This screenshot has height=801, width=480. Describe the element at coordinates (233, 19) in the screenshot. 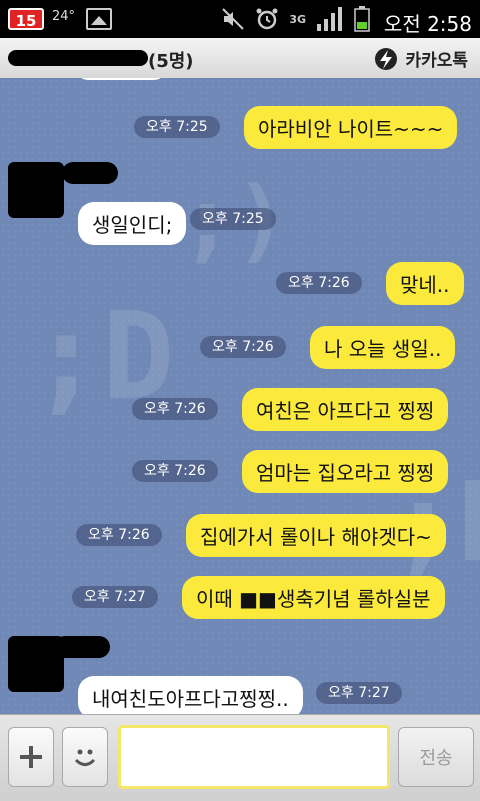

I see `mute-icon` at that location.